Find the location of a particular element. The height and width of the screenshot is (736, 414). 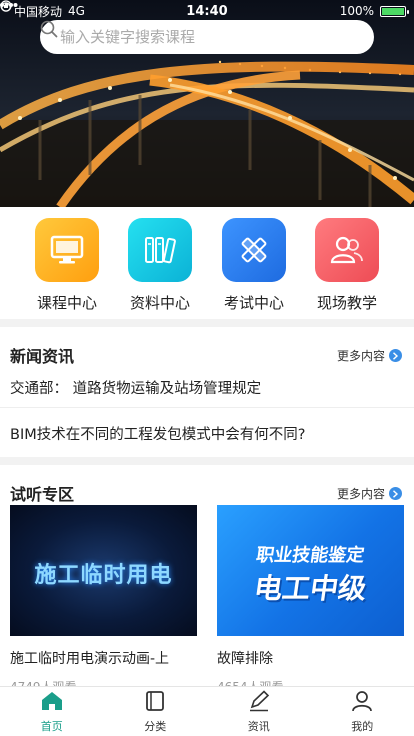

video-card: 职业技能鉴定 电工中级 故障排除 4654人观看 is located at coordinates (310, 595).